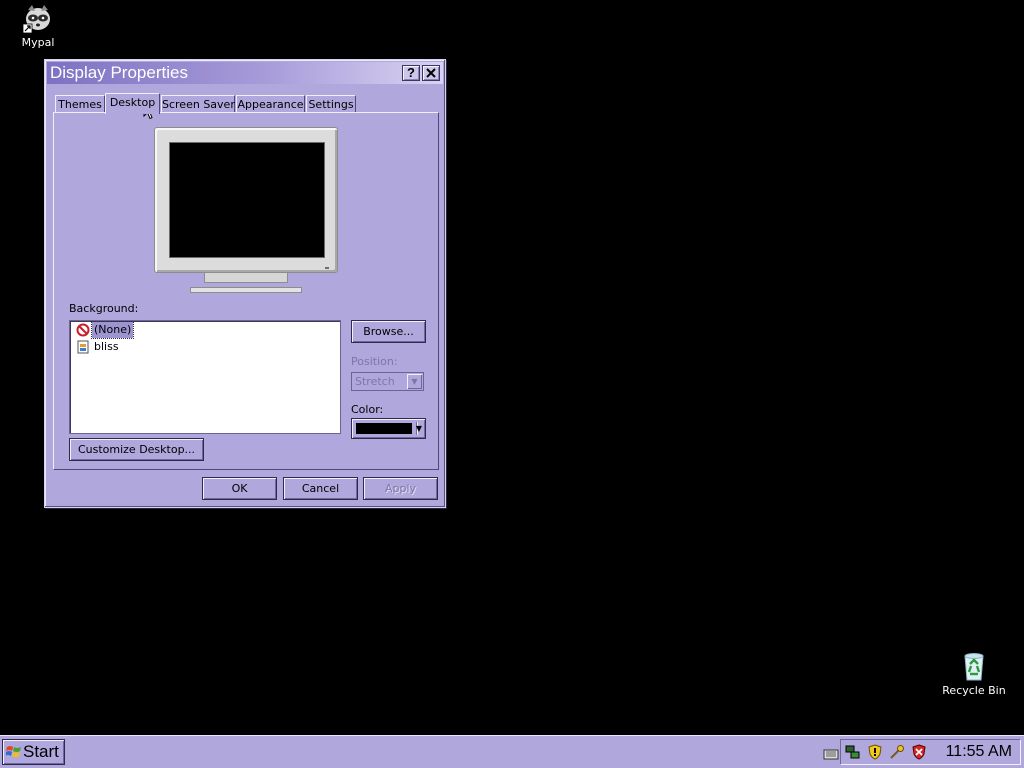 The height and width of the screenshot is (768, 1024). Describe the element at coordinates (512, 751) in the screenshot. I see `taskbar: Start 11:55 AM` at that location.